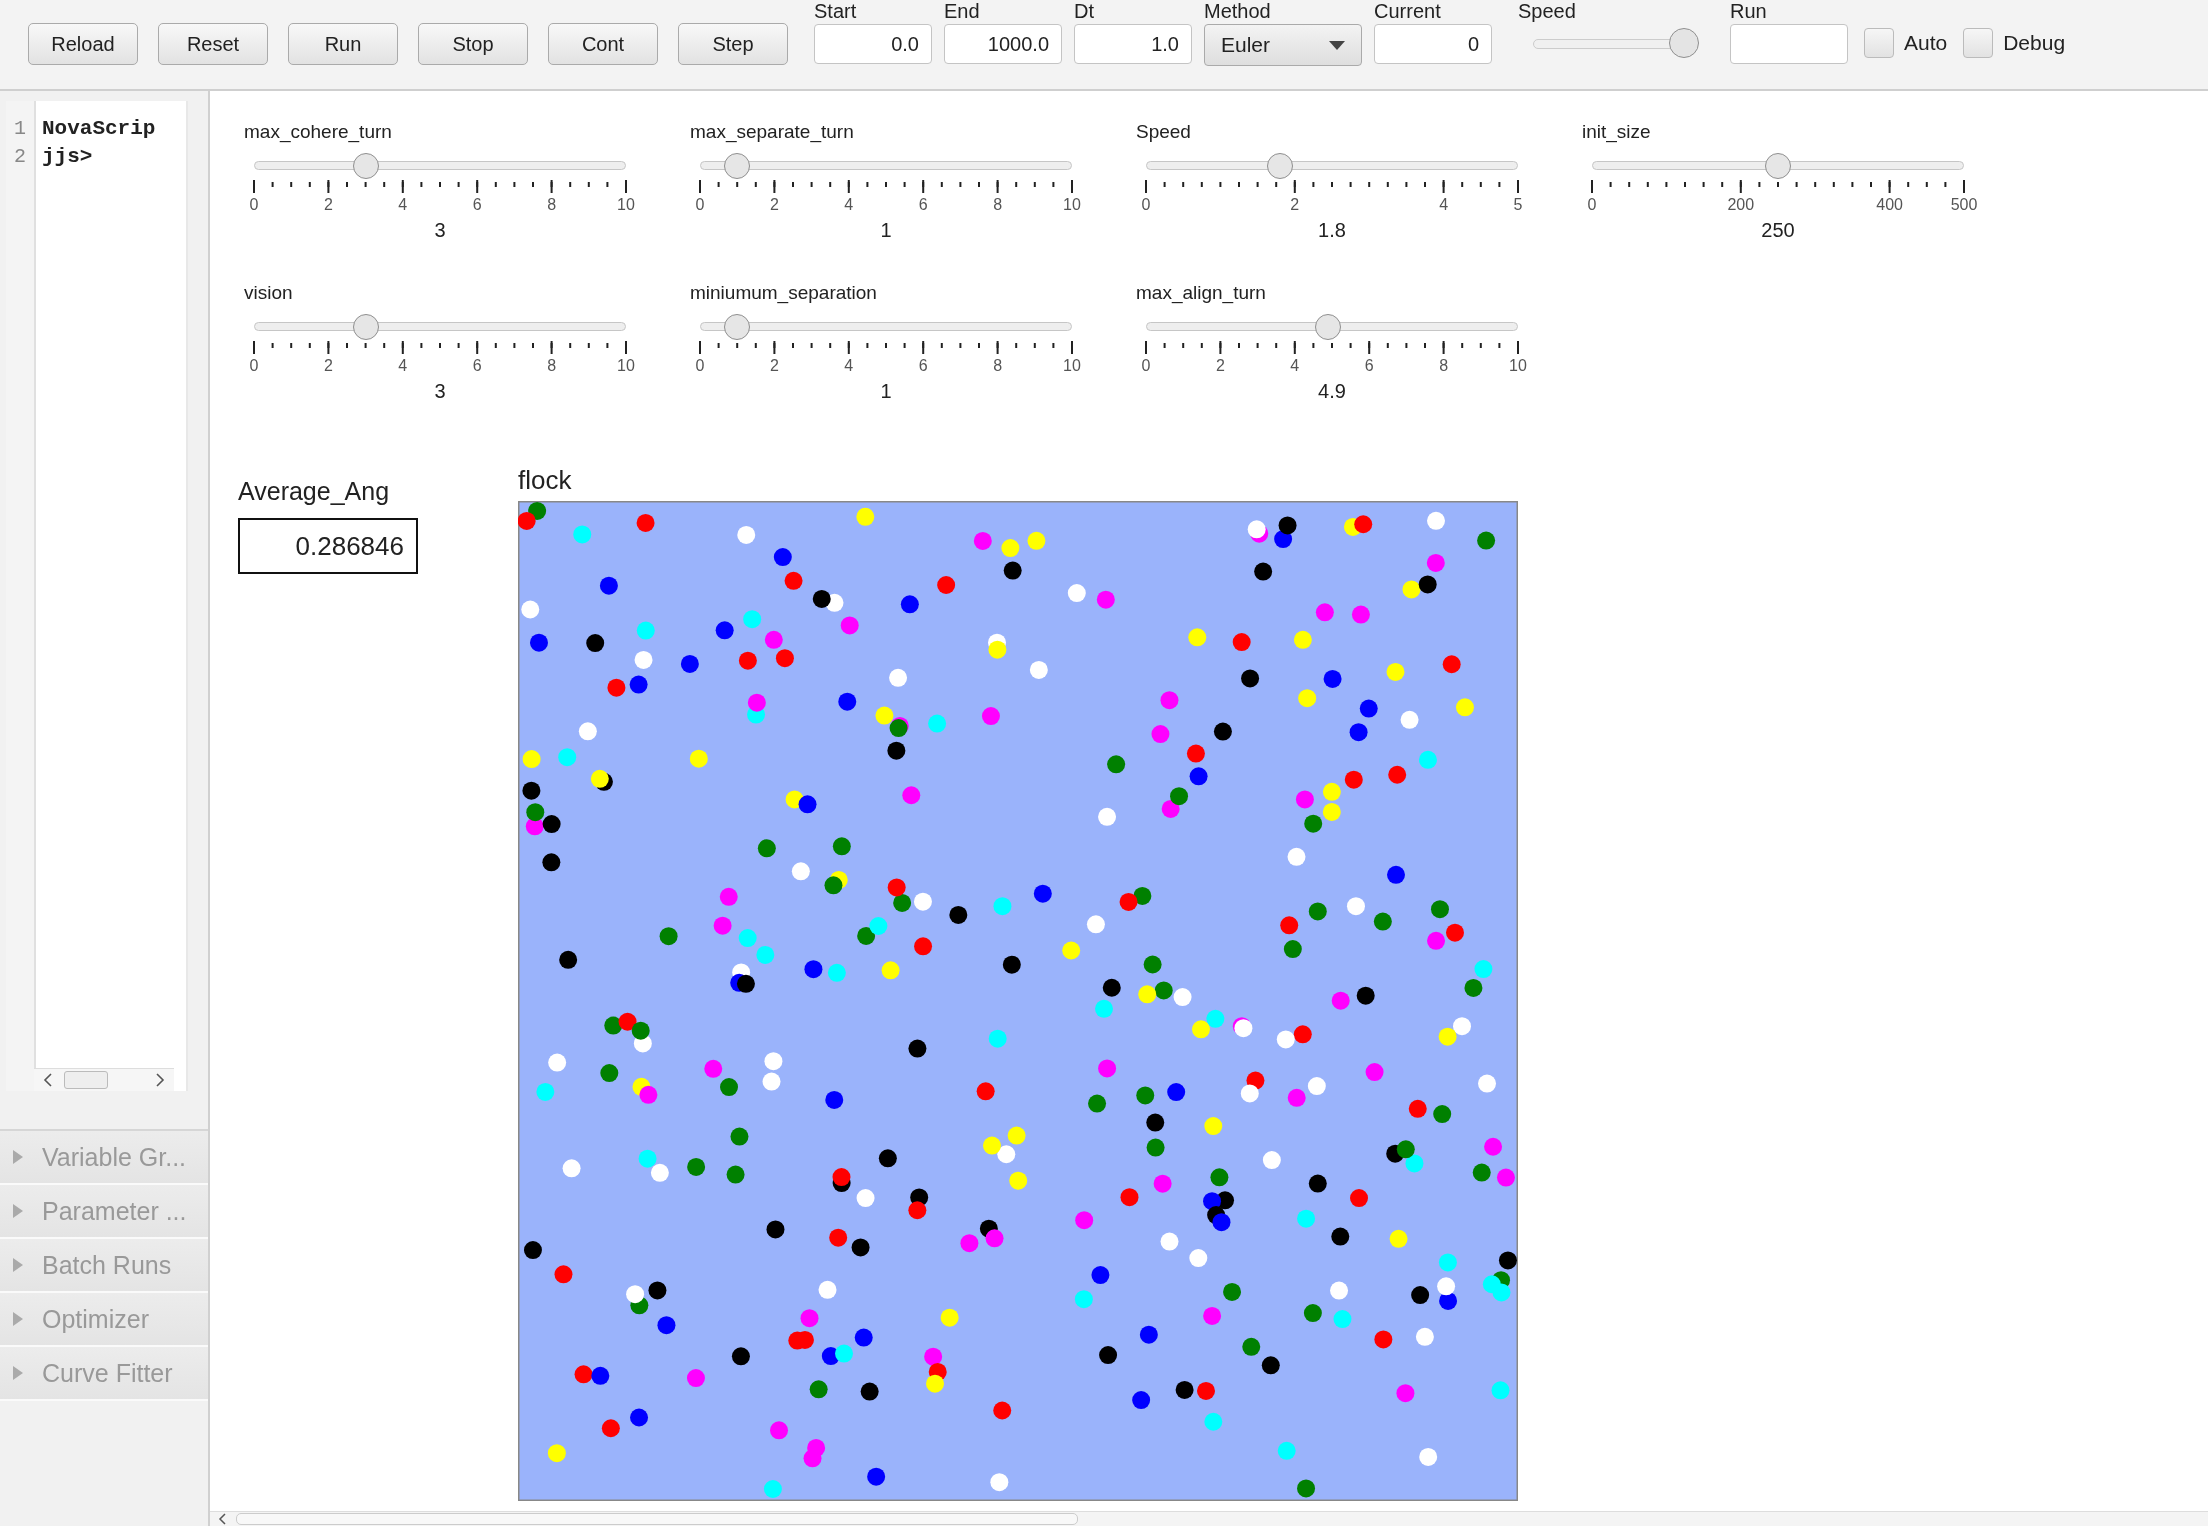 This screenshot has height=1526, width=2208. What do you see at coordinates (269, 293) in the screenshot?
I see `slider-label: vision` at bounding box center [269, 293].